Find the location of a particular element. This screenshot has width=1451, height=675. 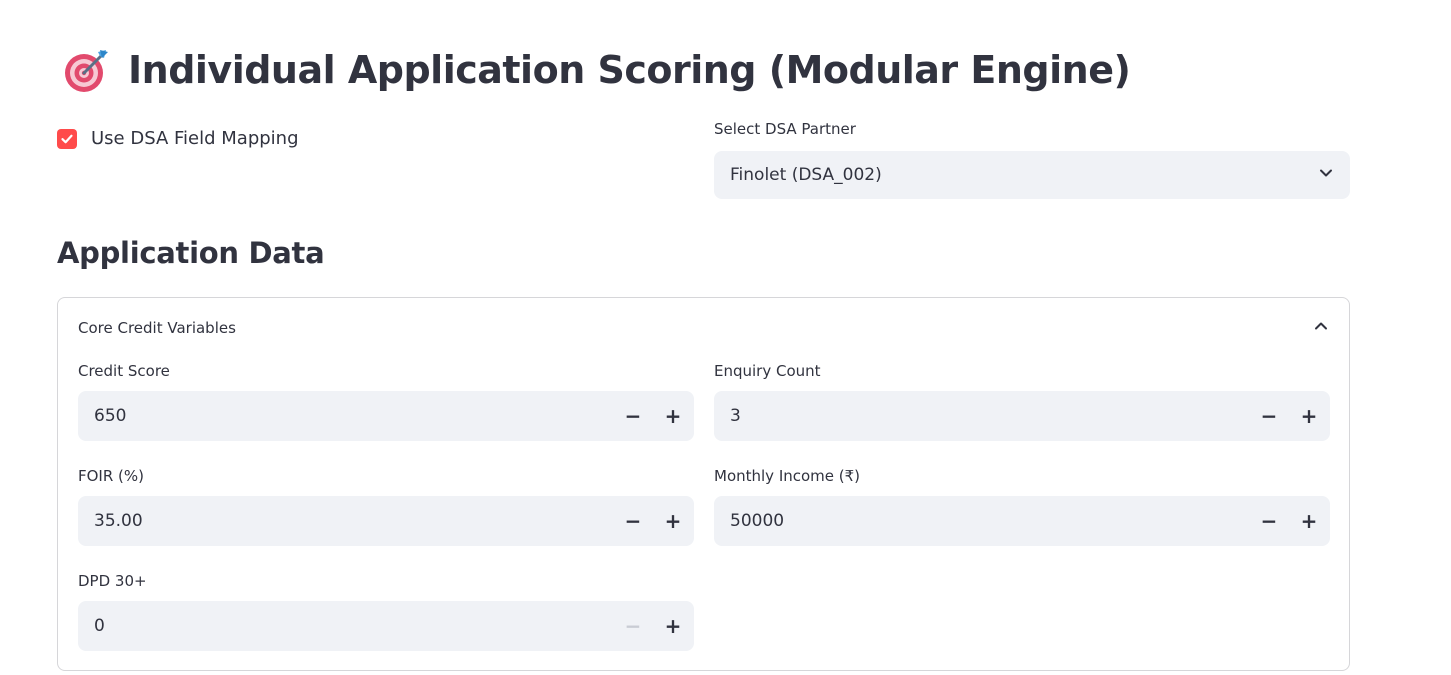

credit-score-field is located at coordinates (345, 416).